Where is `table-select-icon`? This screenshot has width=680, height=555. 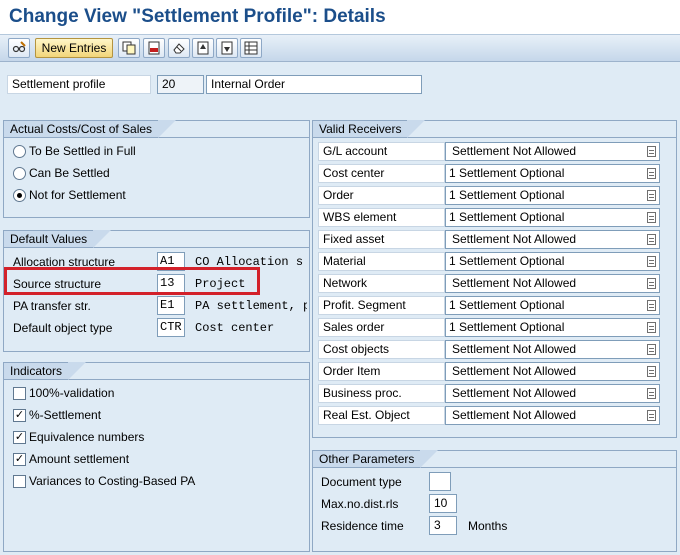 table-select-icon is located at coordinates (251, 48).